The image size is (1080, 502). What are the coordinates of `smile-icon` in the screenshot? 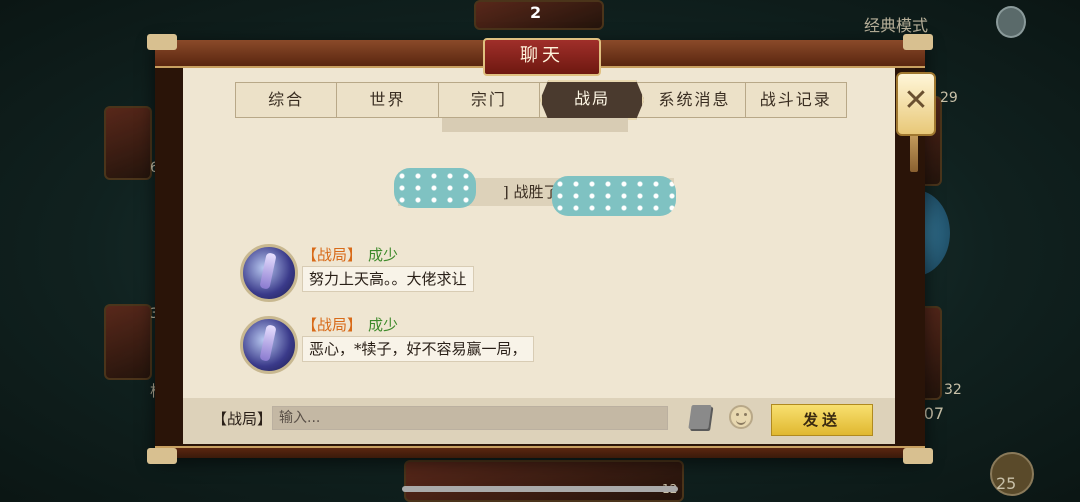 It's located at (741, 417).